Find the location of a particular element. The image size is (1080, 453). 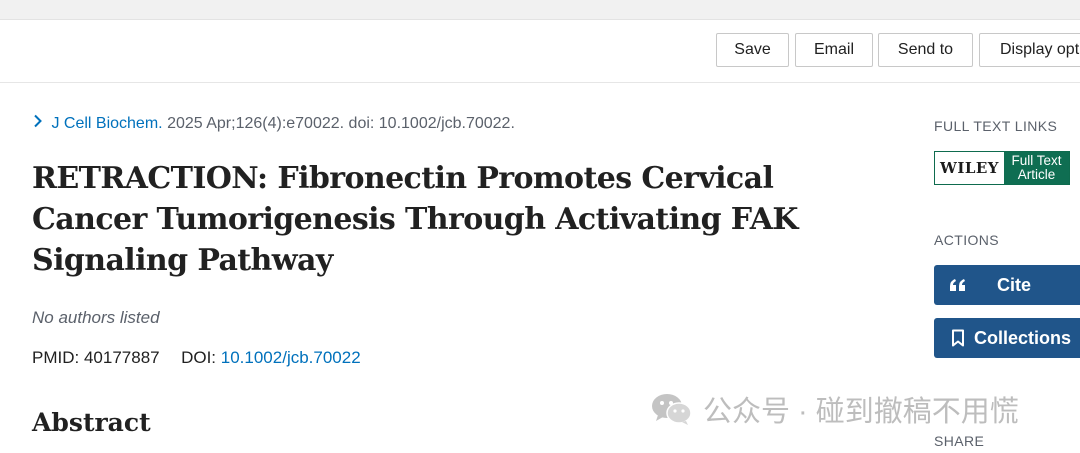

share-heading: SHARE is located at coordinates (959, 441).